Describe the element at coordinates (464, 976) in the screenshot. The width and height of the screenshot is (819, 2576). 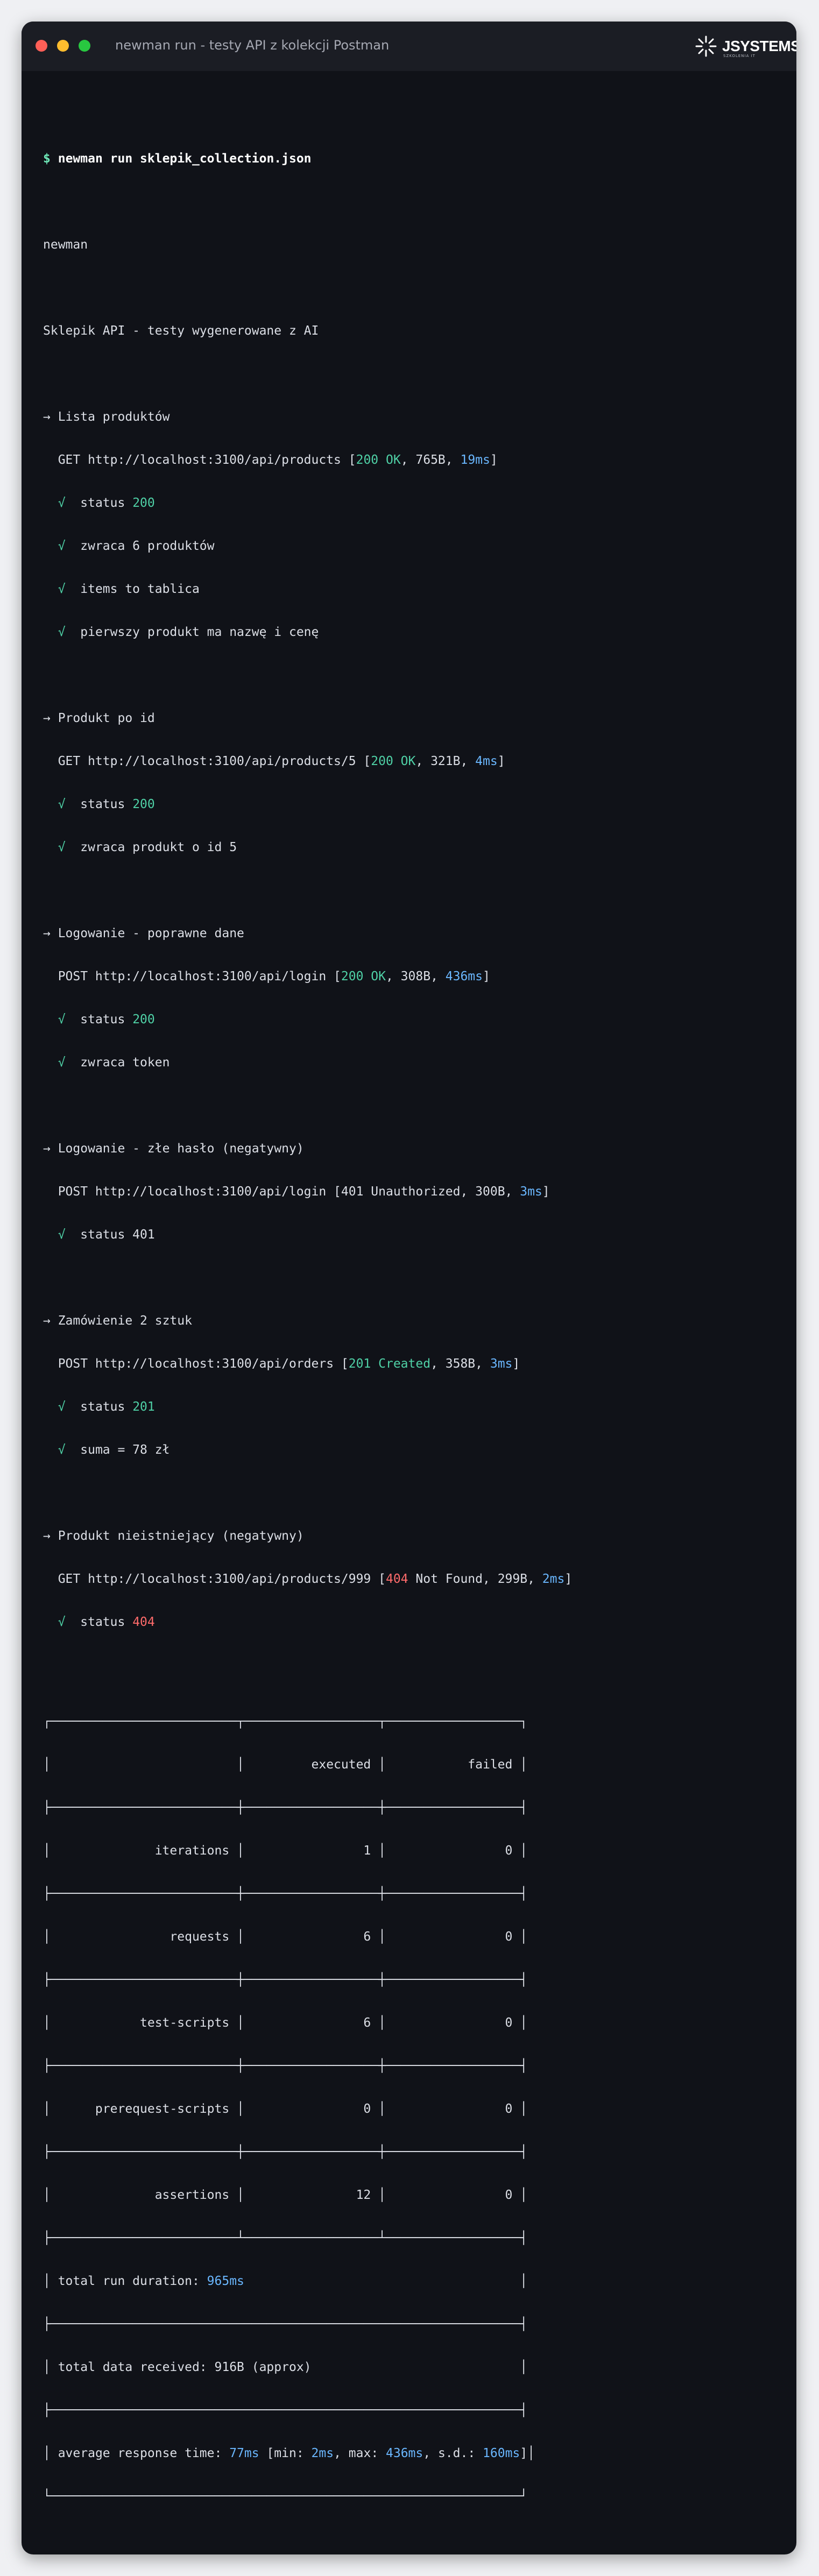
I see `response-time: 436ms` at that location.